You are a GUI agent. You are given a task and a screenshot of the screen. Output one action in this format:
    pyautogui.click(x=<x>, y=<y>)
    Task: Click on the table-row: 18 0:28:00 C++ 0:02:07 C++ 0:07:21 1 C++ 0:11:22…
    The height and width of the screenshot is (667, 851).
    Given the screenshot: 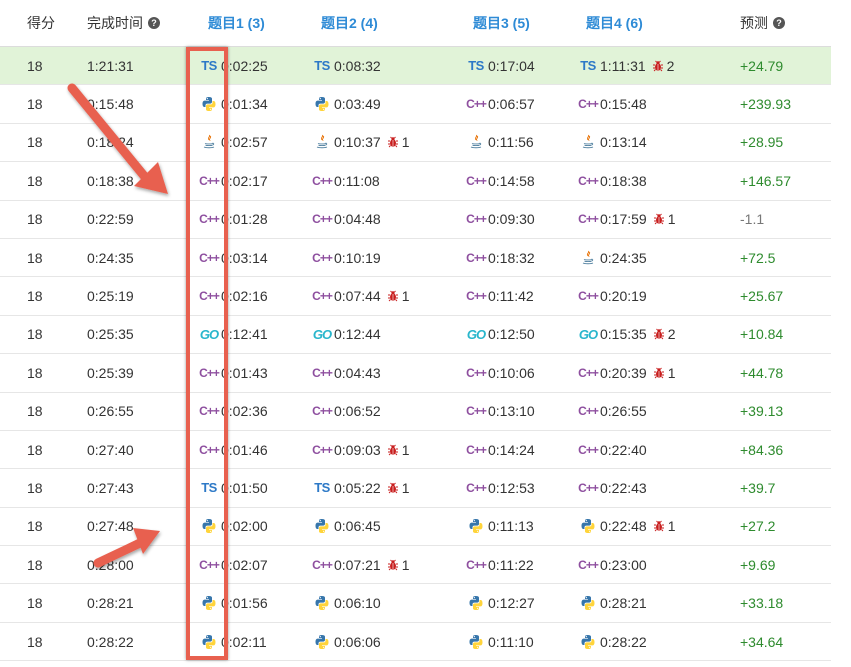 What is the action you would take?
    pyautogui.click(x=415, y=565)
    